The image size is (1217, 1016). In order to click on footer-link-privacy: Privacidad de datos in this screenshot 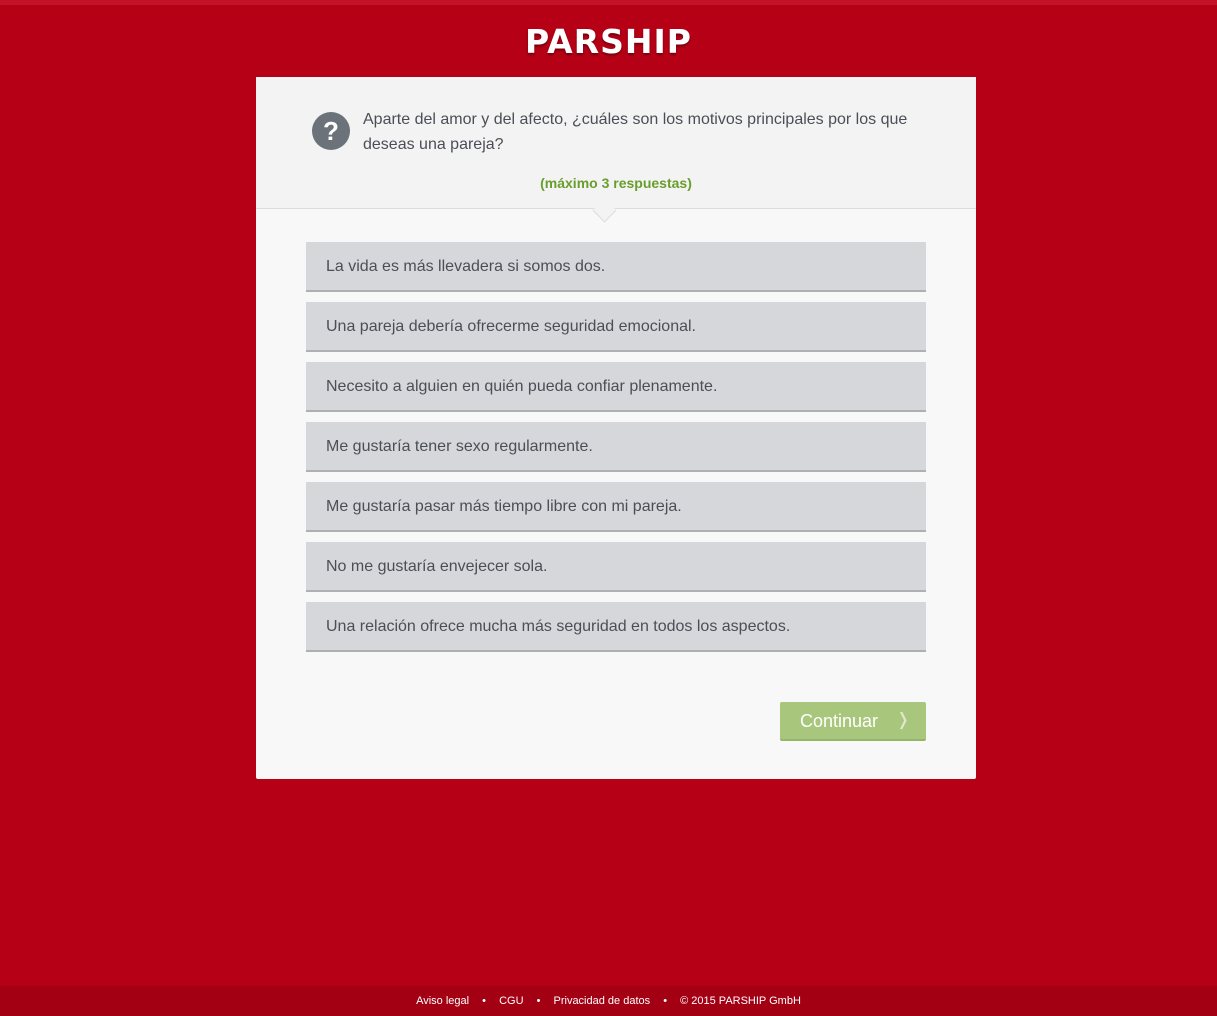, I will do `click(602, 1001)`.